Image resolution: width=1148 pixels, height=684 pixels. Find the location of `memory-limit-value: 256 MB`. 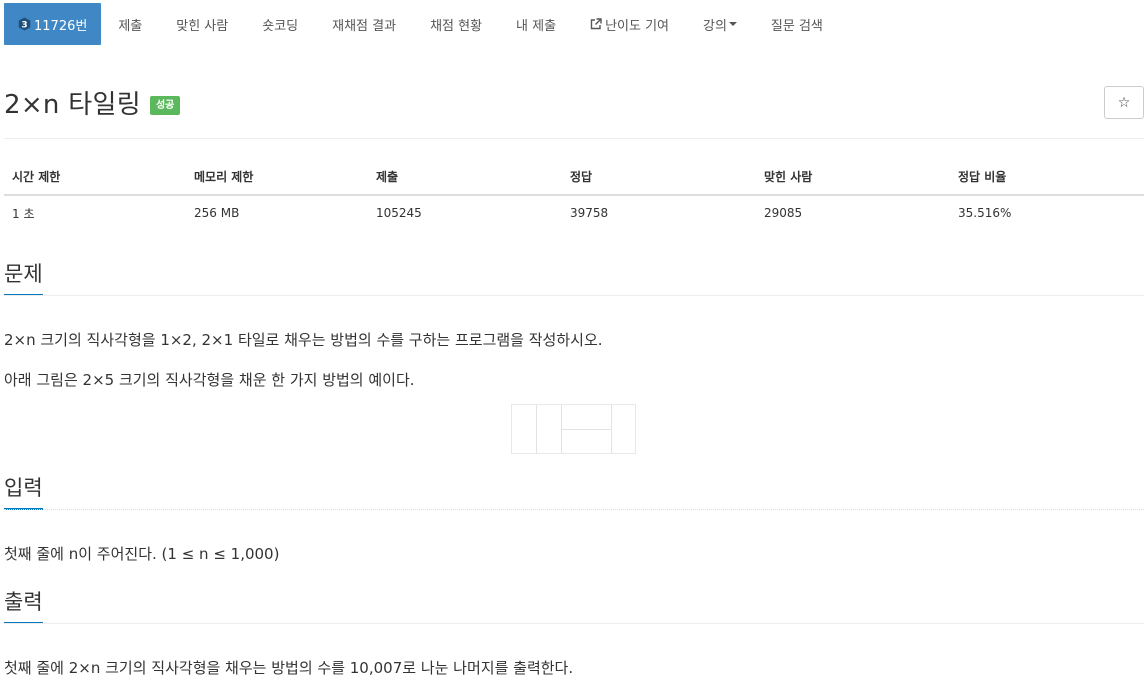

memory-limit-value: 256 MB is located at coordinates (217, 213).